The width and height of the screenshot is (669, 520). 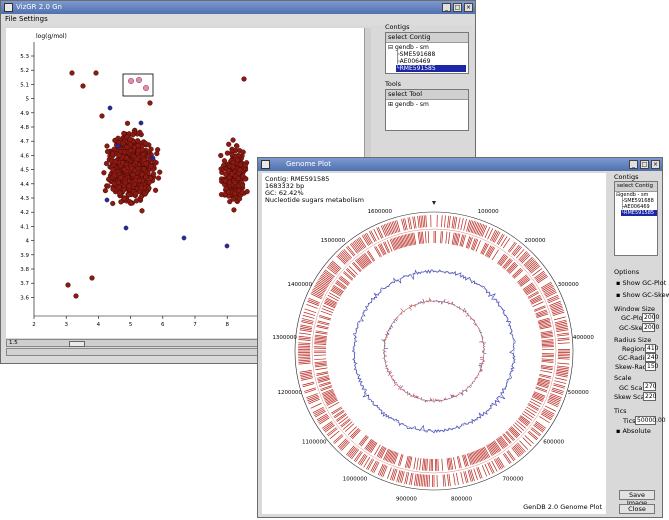 What do you see at coordinates (11, 19) in the screenshot?
I see `menu-file: File` at bounding box center [11, 19].